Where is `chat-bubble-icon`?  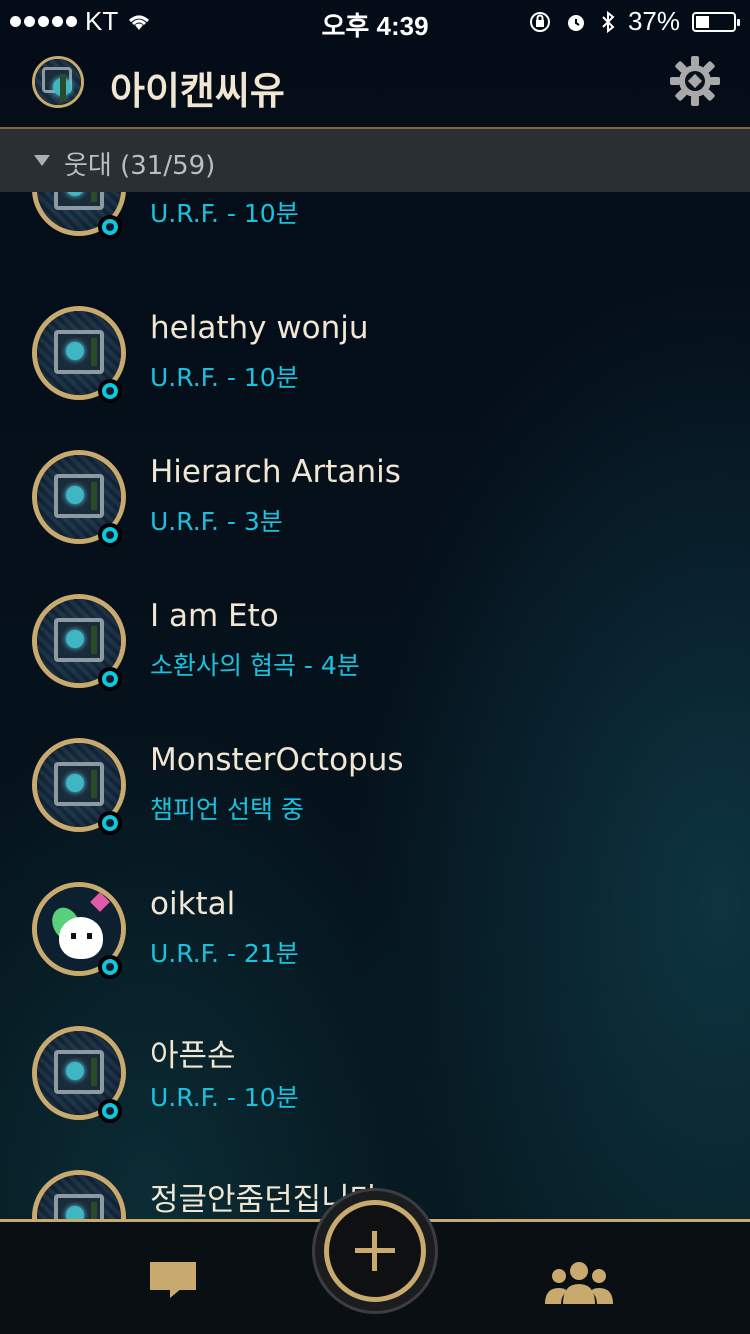 chat-bubble-icon is located at coordinates (173, 1280).